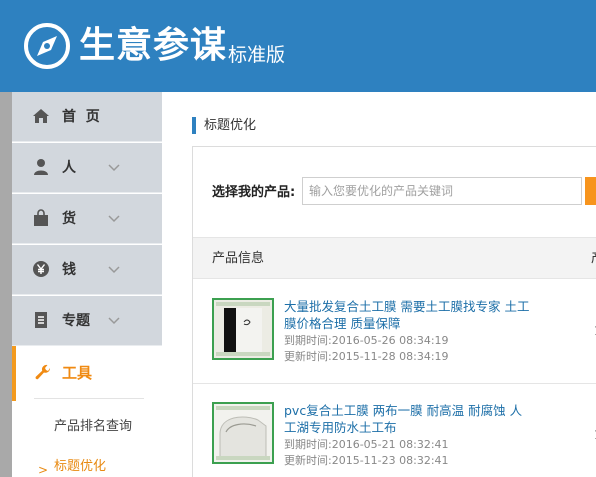 The image size is (596, 477). What do you see at coordinates (257, 55) in the screenshot?
I see `brand-edition: 标准版` at bounding box center [257, 55].